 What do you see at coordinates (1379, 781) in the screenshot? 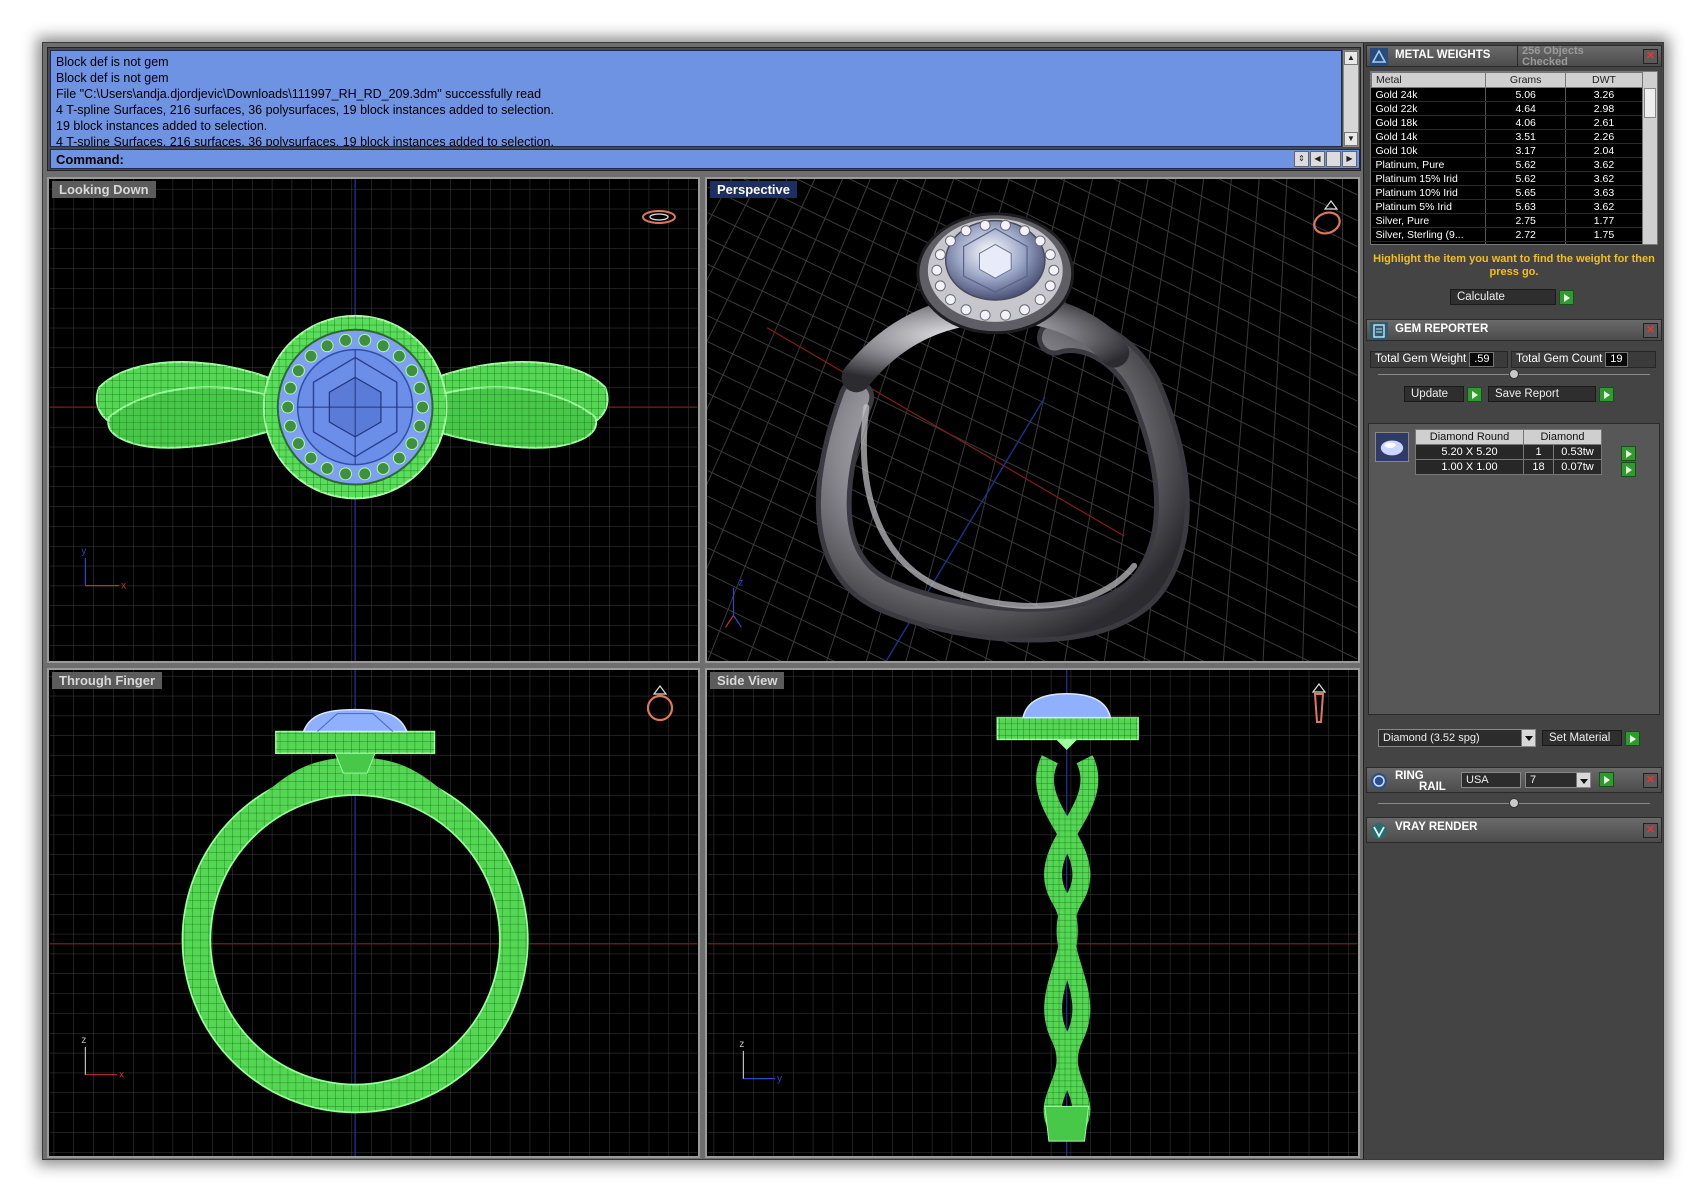
I see `ring-rail-icon` at bounding box center [1379, 781].